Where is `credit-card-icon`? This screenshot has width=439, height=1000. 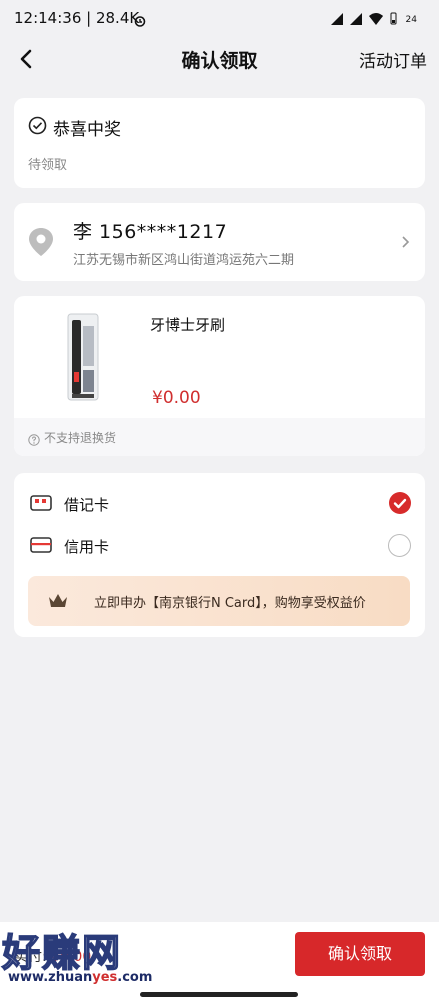
credit-card-icon is located at coordinates (41, 547).